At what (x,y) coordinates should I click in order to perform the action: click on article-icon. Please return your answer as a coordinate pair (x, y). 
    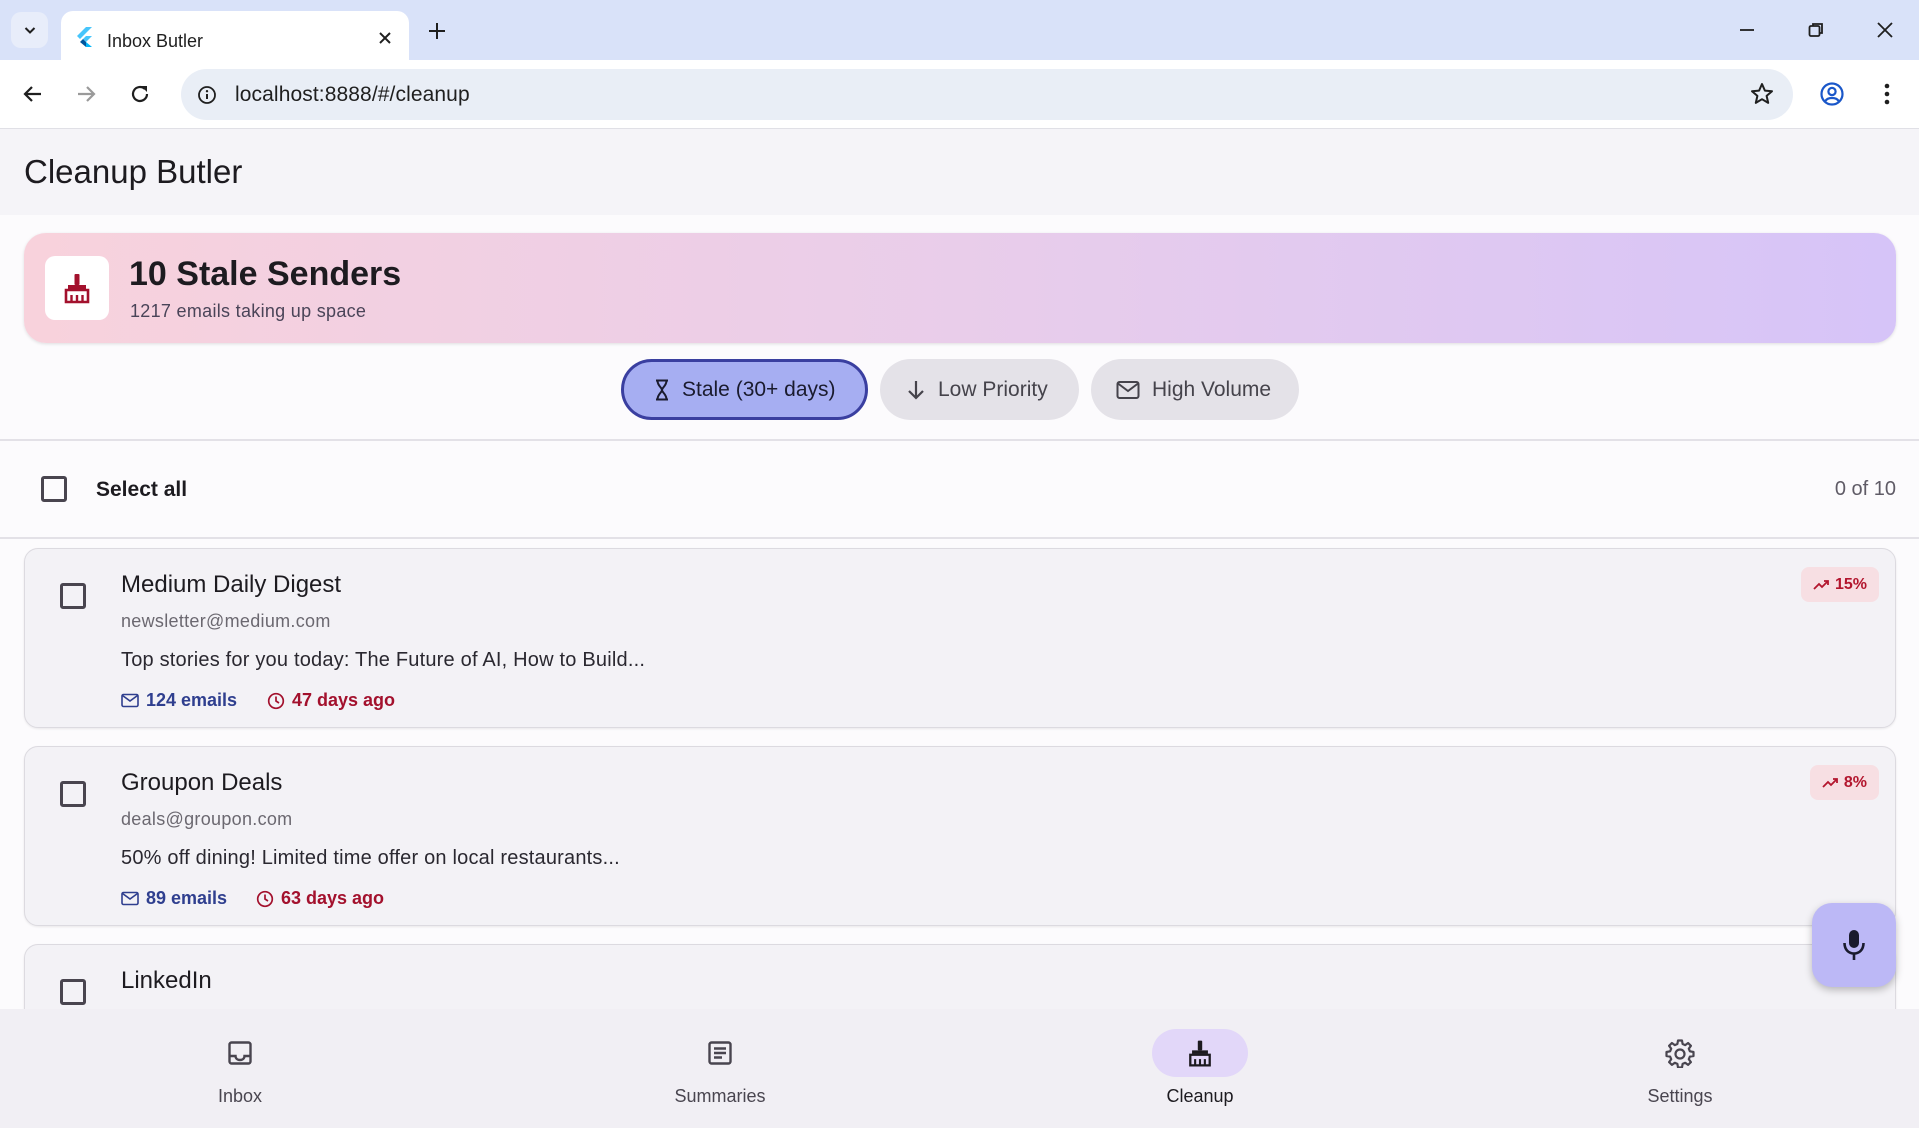
    Looking at the image, I should click on (720, 1053).